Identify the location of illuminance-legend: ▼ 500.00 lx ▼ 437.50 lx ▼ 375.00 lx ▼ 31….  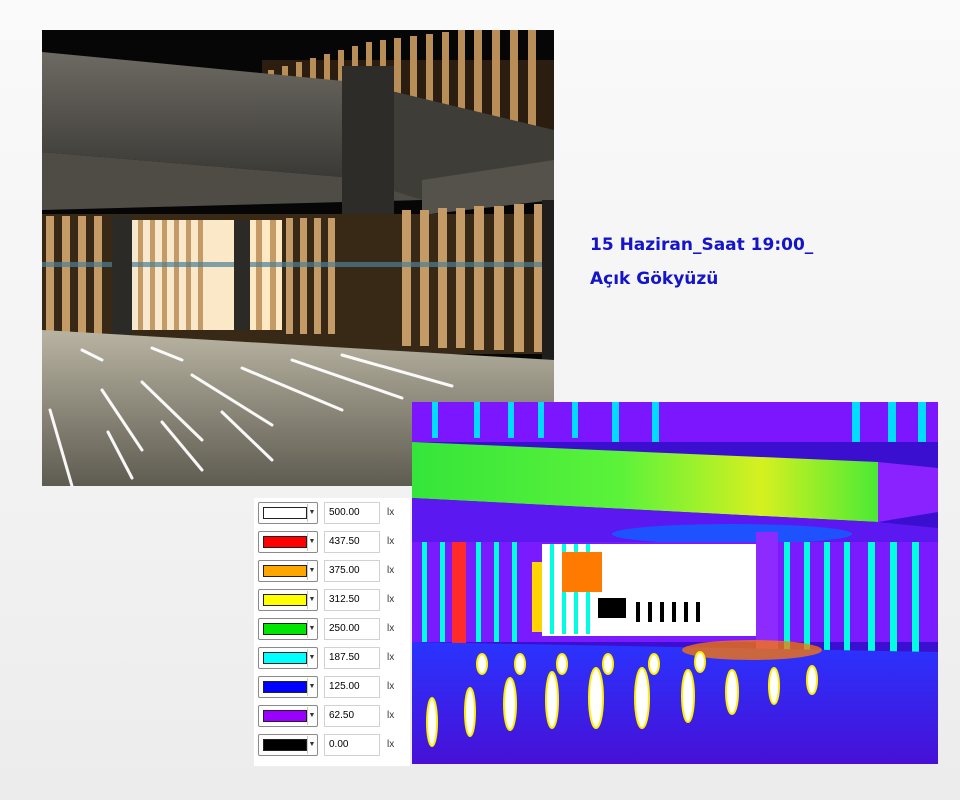
(332, 632).